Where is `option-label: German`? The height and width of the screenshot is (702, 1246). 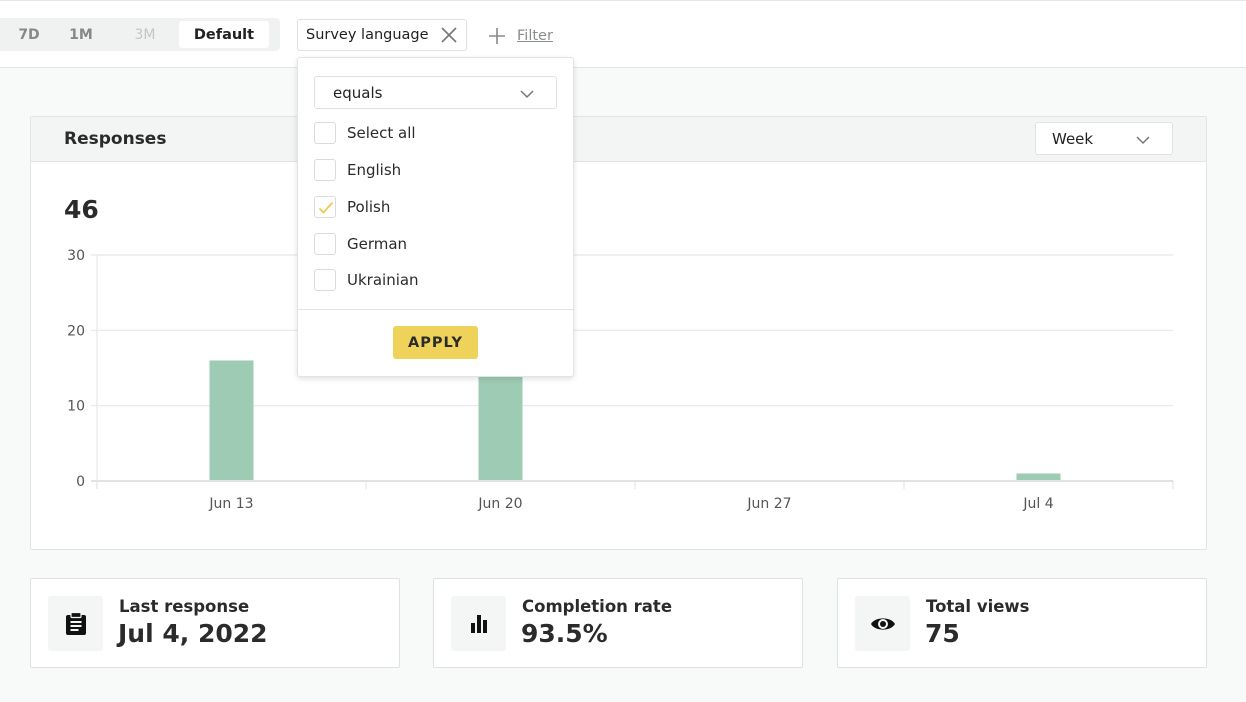 option-label: German is located at coordinates (377, 244).